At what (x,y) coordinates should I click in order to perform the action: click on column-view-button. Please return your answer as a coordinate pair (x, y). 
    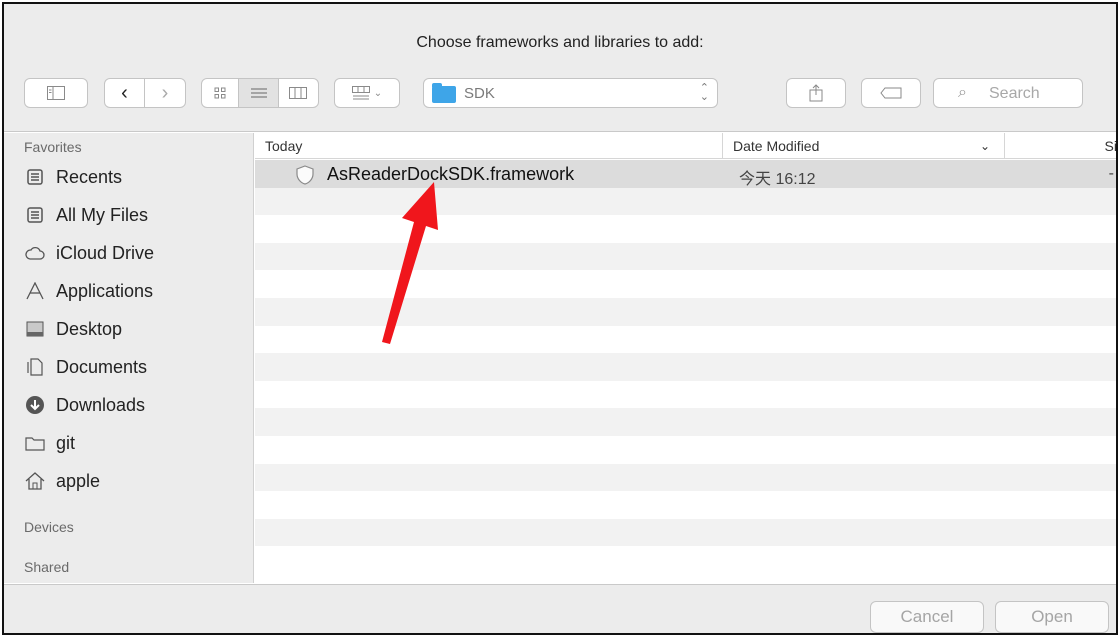
    Looking at the image, I should click on (298, 93).